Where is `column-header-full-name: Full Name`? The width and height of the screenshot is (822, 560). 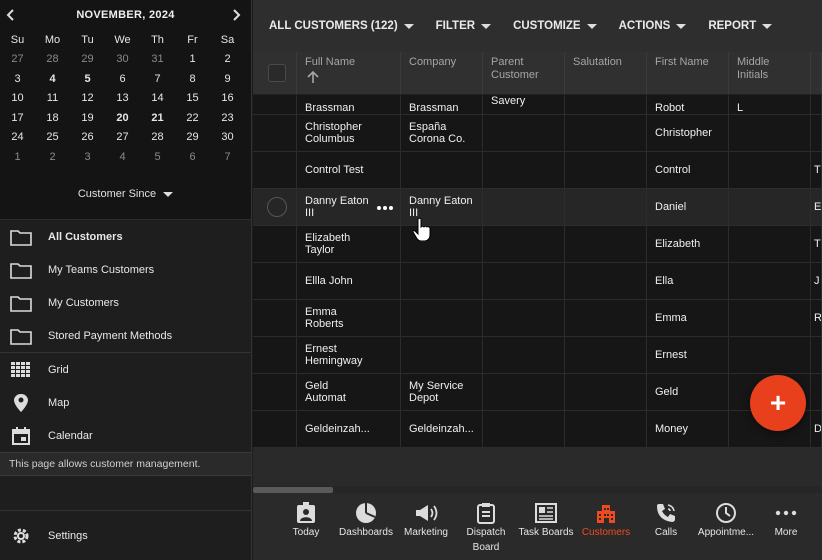
column-header-full-name: Full Name is located at coordinates (349, 73).